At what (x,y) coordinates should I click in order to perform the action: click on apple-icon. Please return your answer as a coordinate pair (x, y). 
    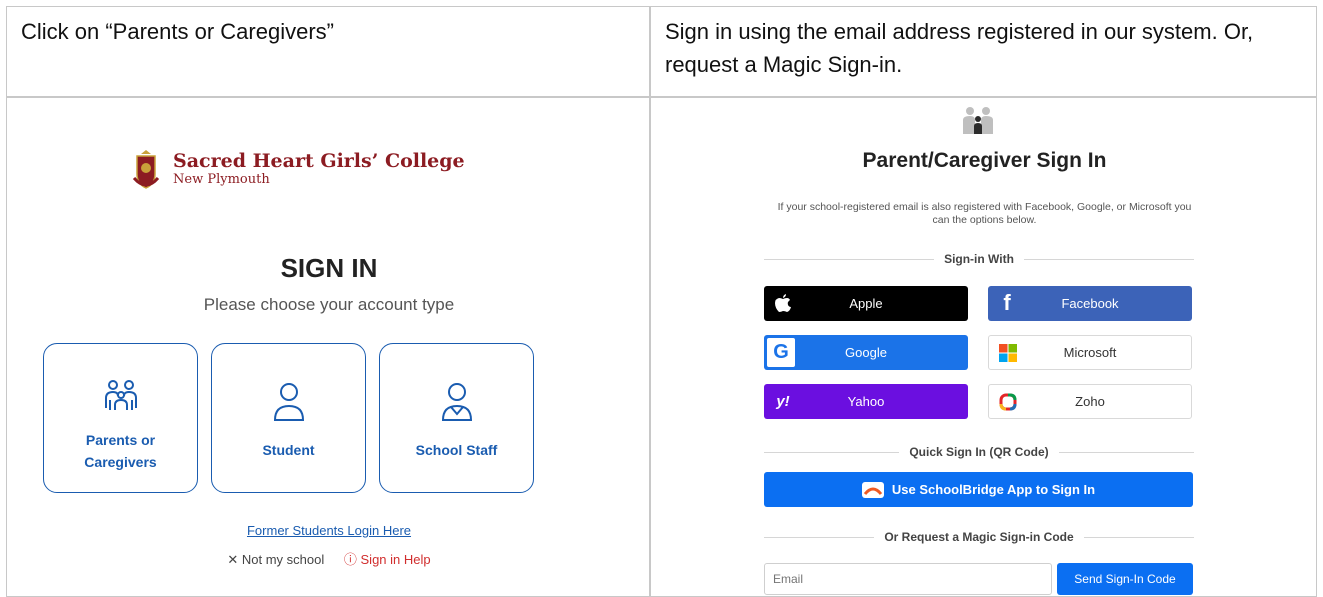
    Looking at the image, I should click on (783, 303).